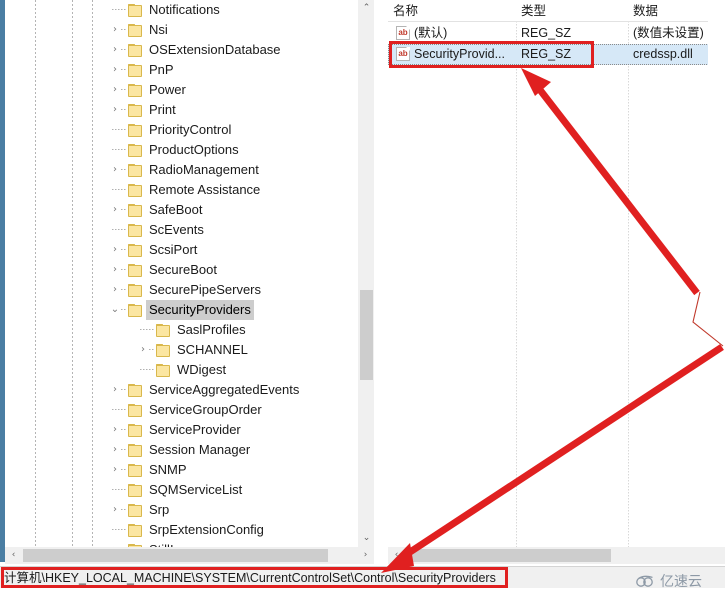 This screenshot has height=592, width=725. I want to click on values-horizontal-scrollbar: ‹, so click(556, 555).